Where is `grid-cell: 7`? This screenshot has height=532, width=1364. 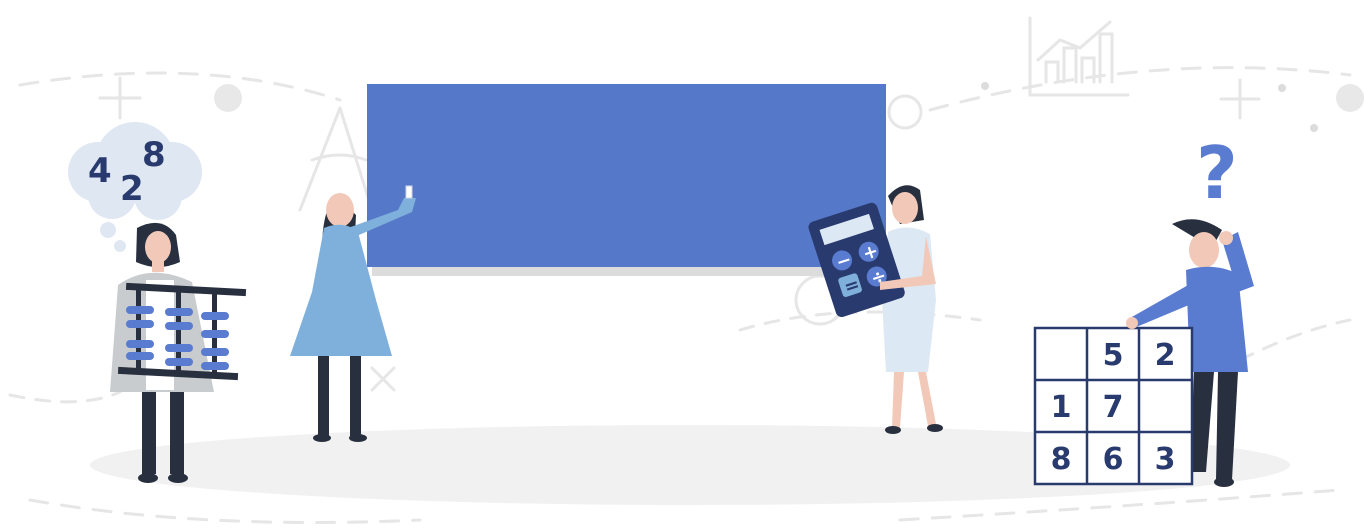
grid-cell: 7 is located at coordinates (1113, 407).